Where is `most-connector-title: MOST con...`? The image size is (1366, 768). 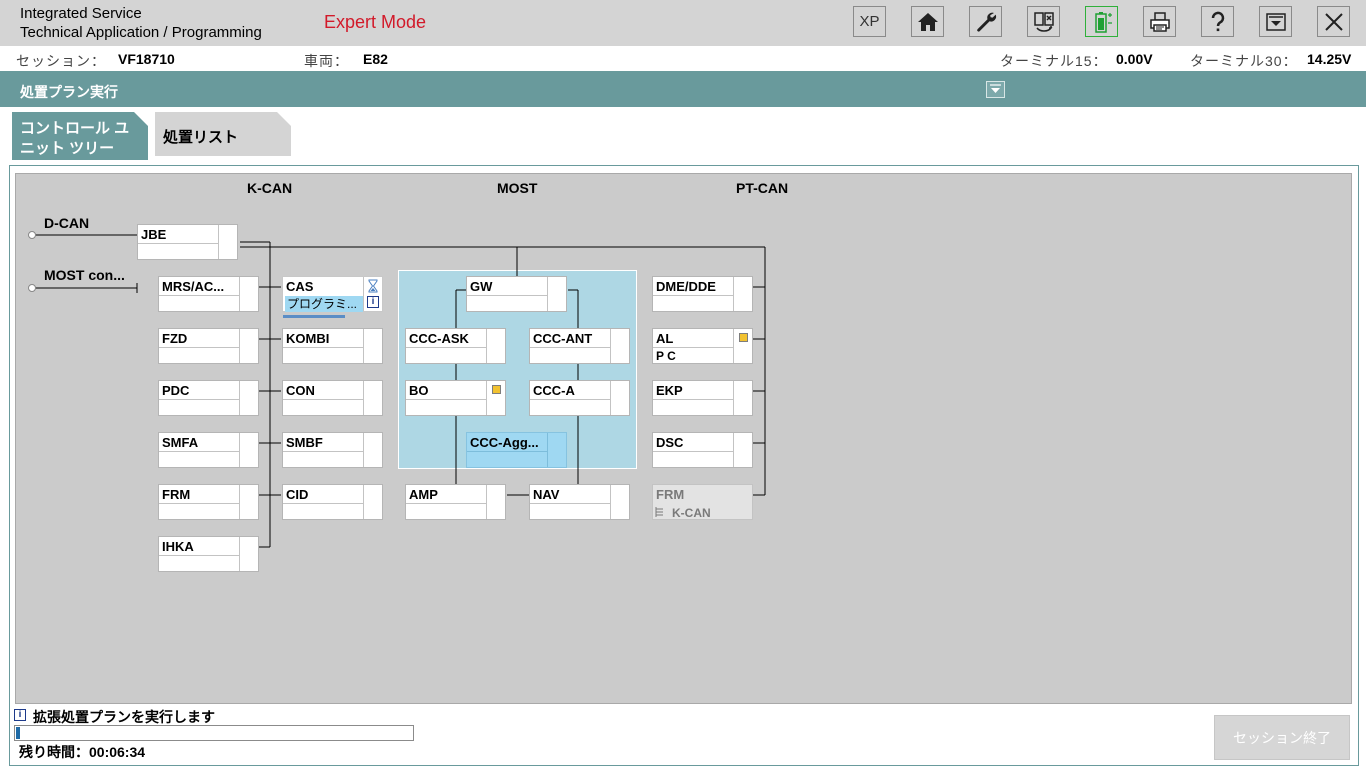
most-connector-title: MOST con... is located at coordinates (84, 275).